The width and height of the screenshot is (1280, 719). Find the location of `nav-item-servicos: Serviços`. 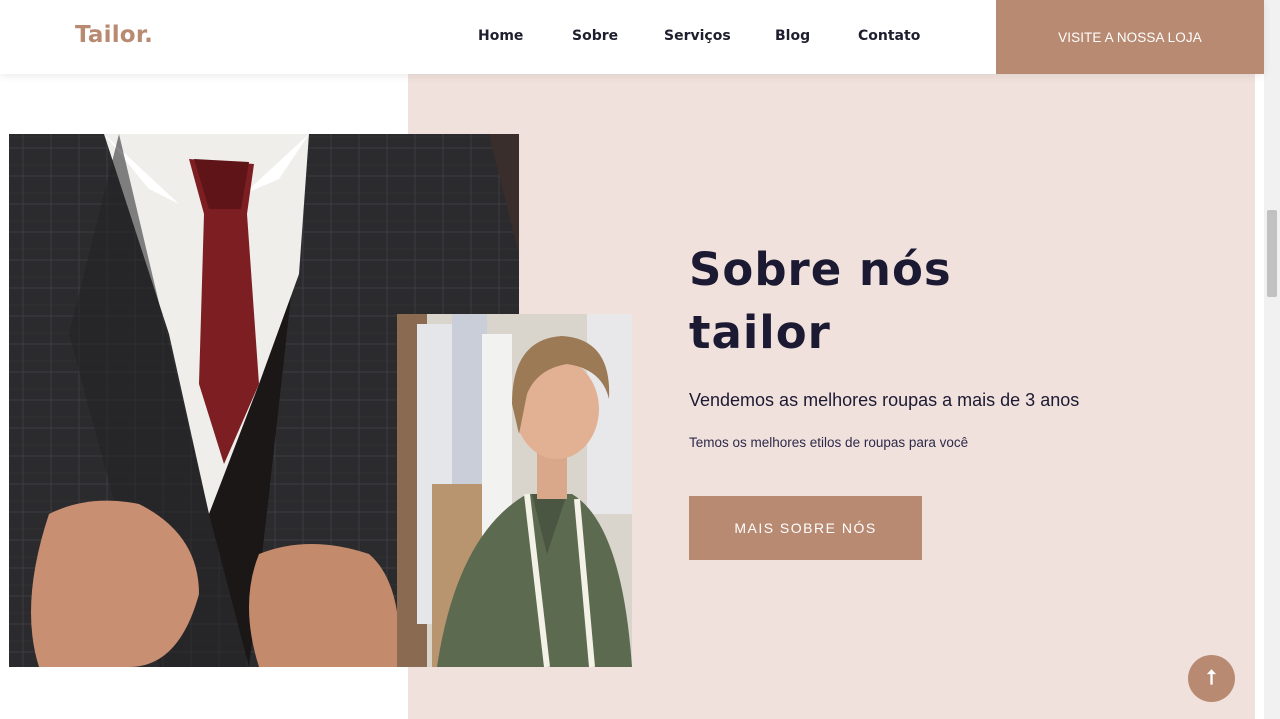

nav-item-servicos: Serviços is located at coordinates (697, 36).